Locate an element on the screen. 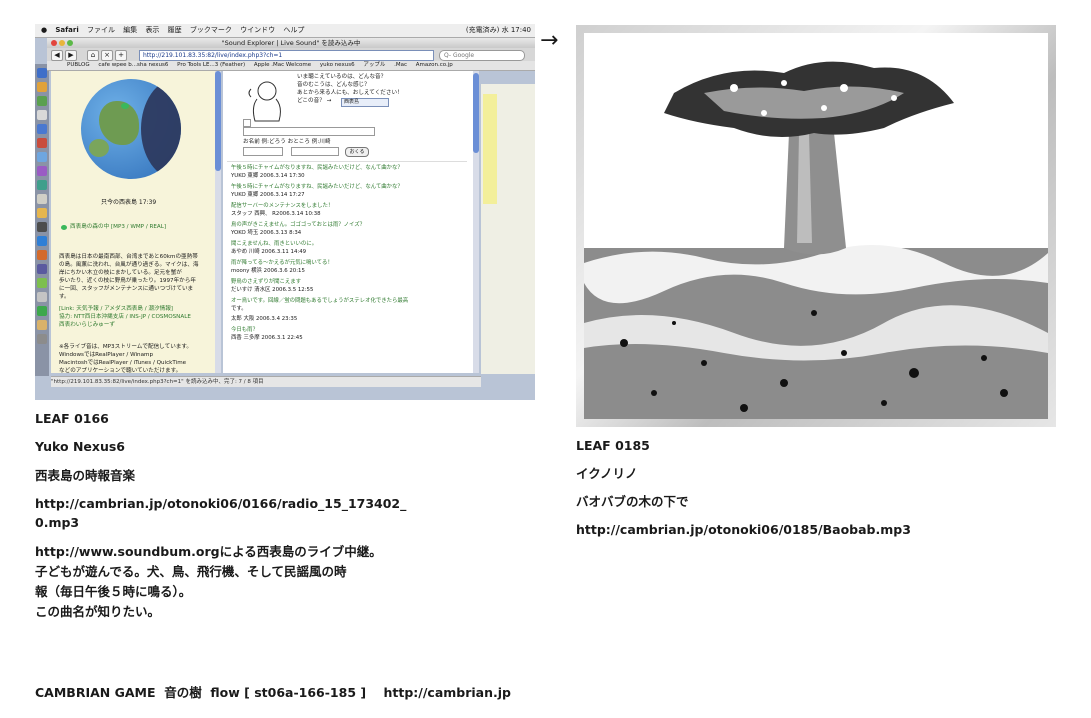  left-leaf-id: LEAF 0166 is located at coordinates (72, 418).